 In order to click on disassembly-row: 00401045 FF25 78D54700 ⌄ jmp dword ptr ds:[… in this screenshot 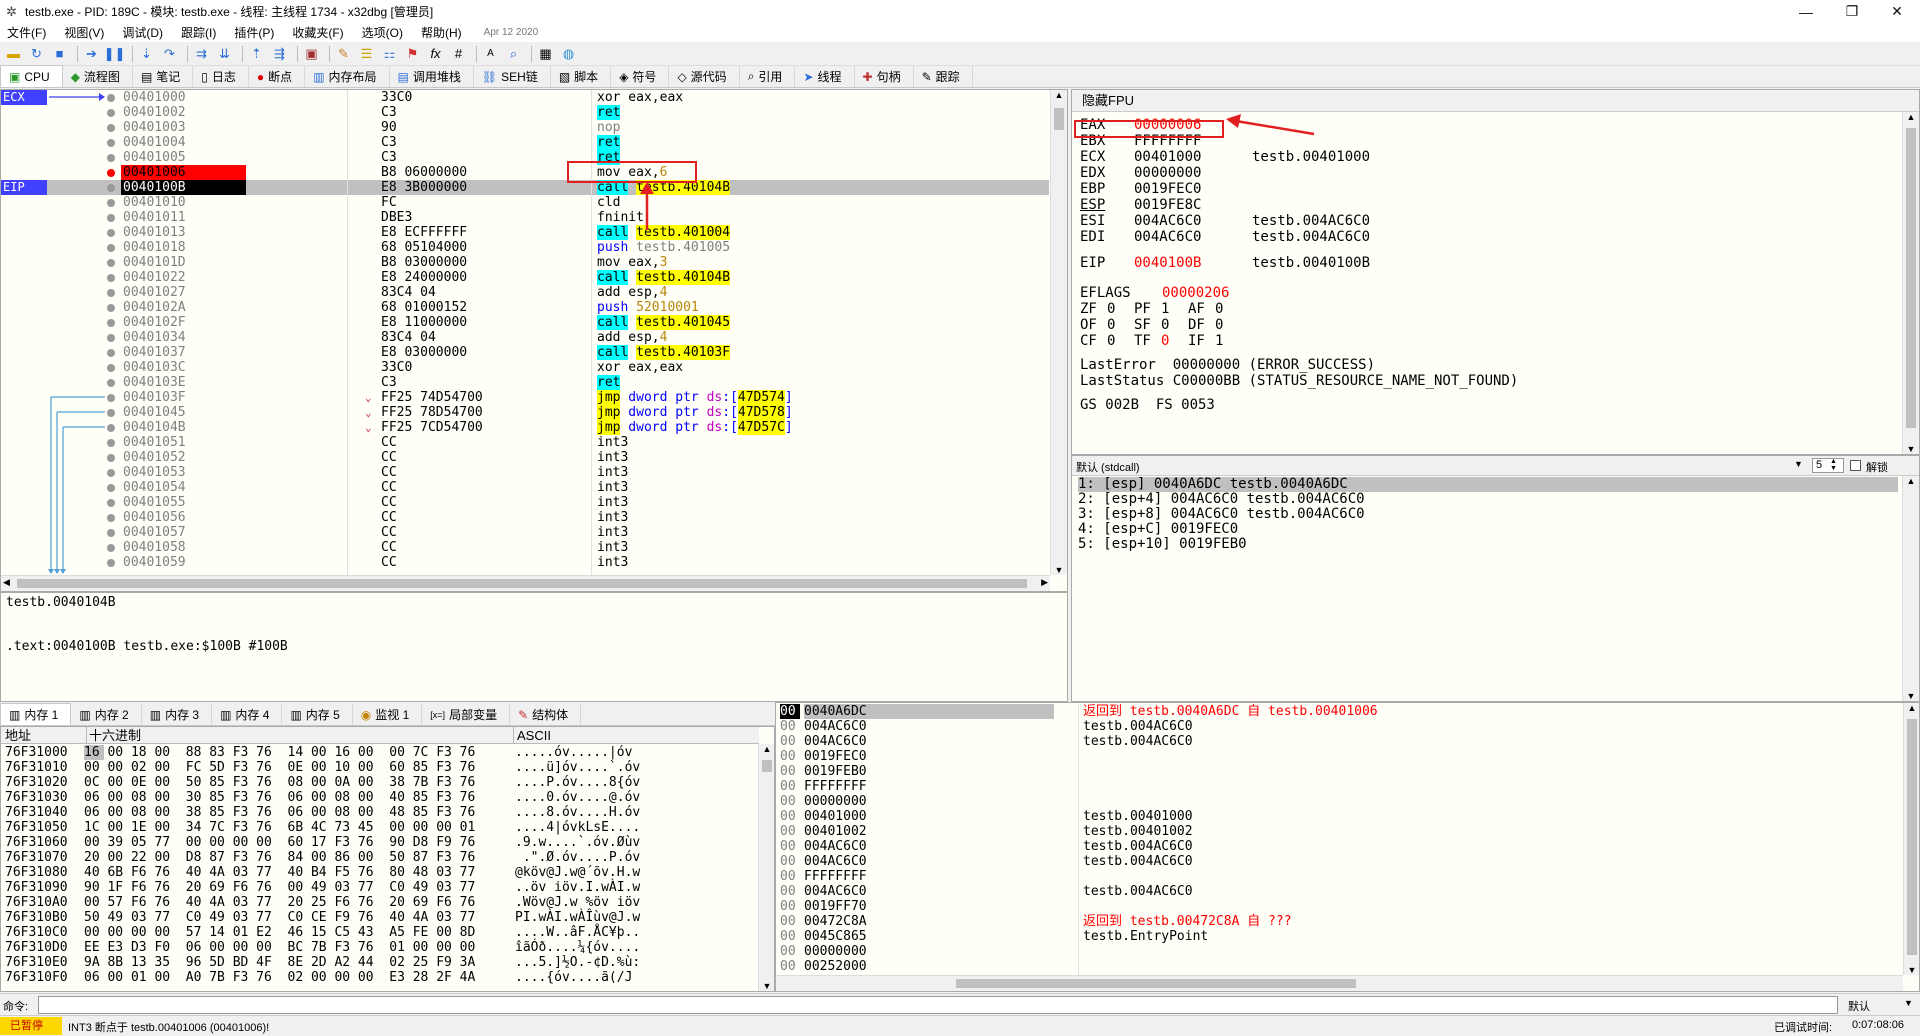, I will do `click(525, 412)`.